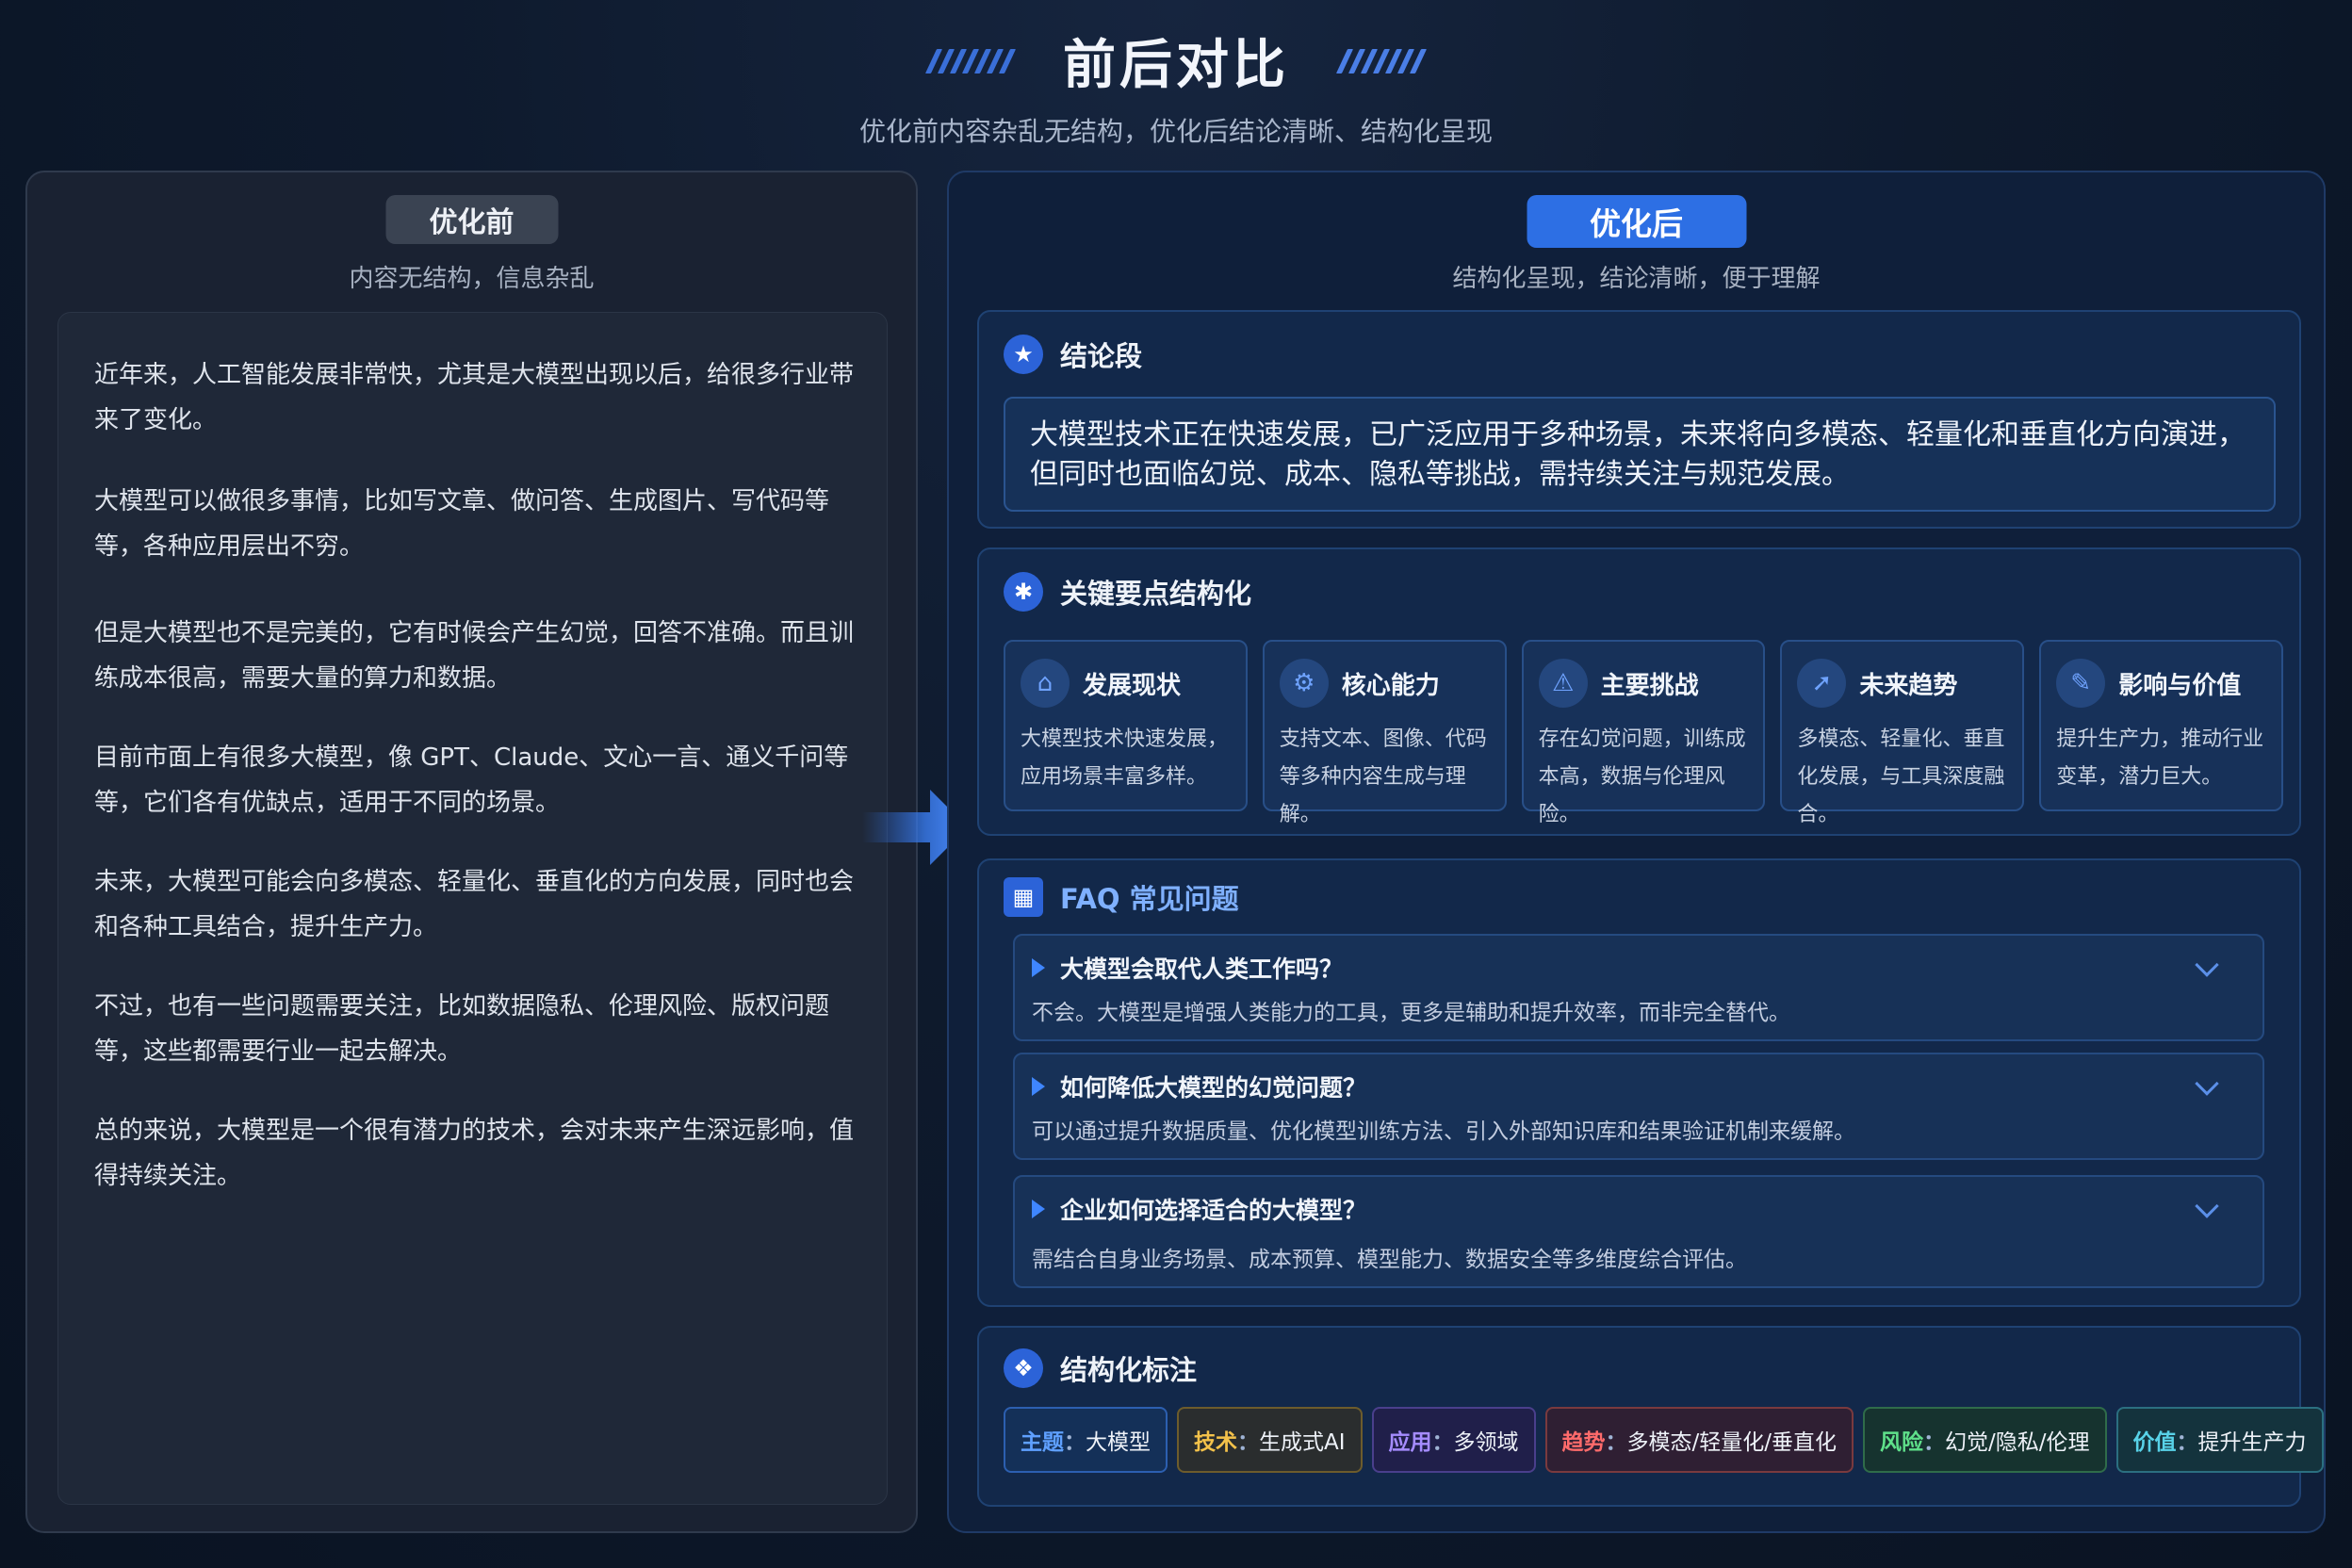 The height and width of the screenshot is (1568, 2352). Describe the element at coordinates (475, 397) in the screenshot. I see `before-paragraph: 近年来，人工智能发展非常快，尤其是大模型出现以后，给很多行业带来了变化。` at that location.